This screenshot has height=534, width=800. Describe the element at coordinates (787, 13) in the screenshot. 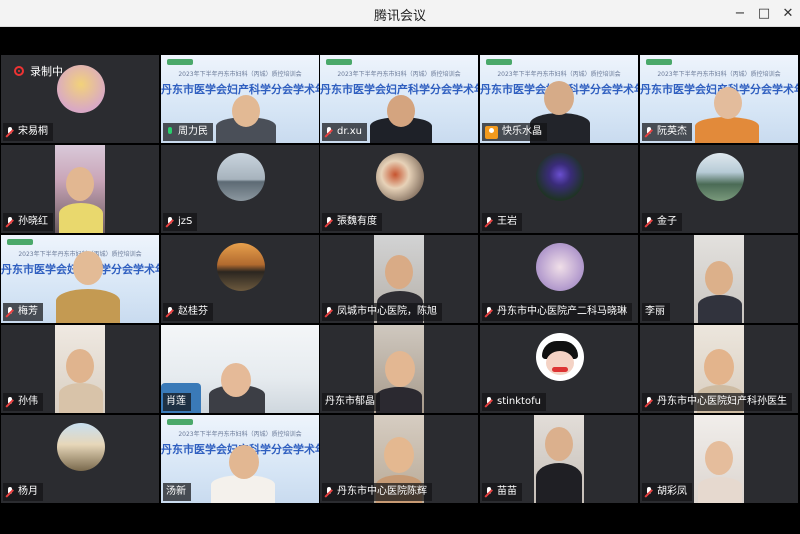

I see `close-button: ✕` at that location.